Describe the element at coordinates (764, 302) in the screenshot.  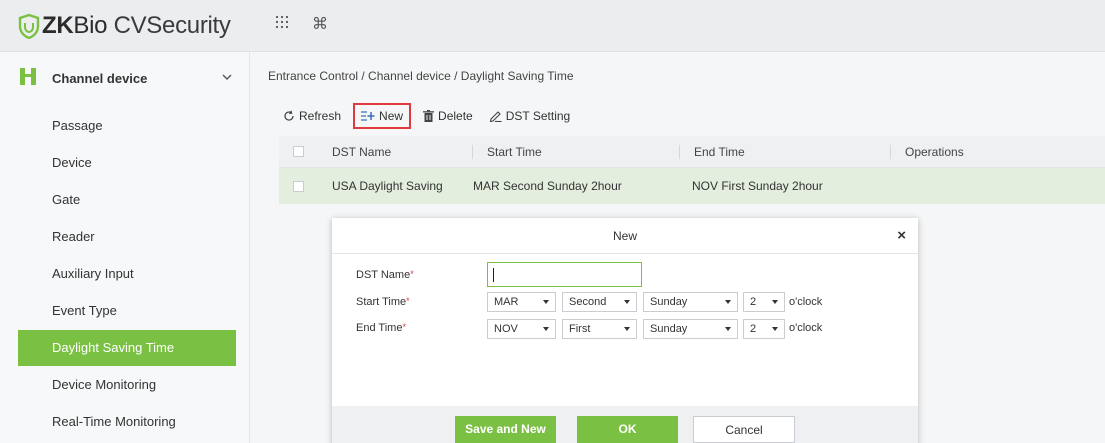
I see `start-hour-select: 2` at that location.